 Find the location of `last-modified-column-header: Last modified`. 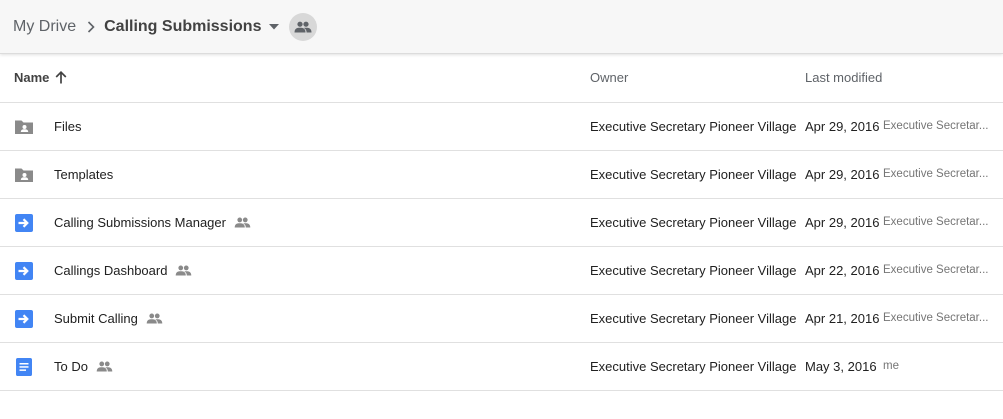

last-modified-column-header: Last modified is located at coordinates (843, 77).